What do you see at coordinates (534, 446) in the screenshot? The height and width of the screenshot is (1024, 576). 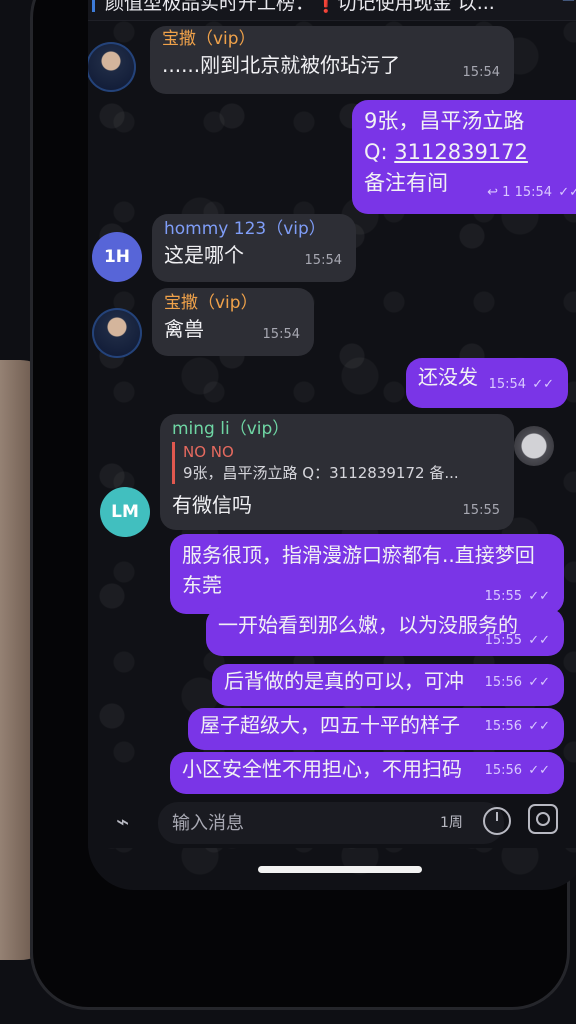 I see `floating-button` at bounding box center [534, 446].